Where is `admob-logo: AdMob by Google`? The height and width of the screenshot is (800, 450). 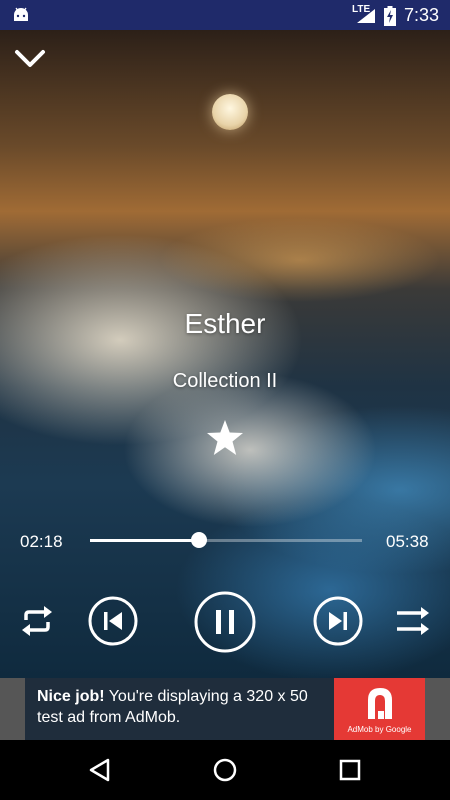 admob-logo: AdMob by Google is located at coordinates (379, 709).